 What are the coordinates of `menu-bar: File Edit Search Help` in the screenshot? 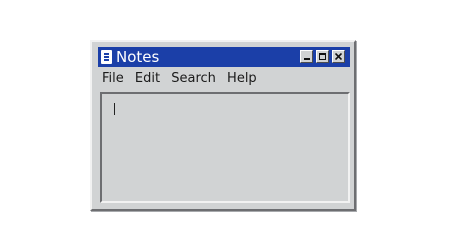 It's located at (183, 79).